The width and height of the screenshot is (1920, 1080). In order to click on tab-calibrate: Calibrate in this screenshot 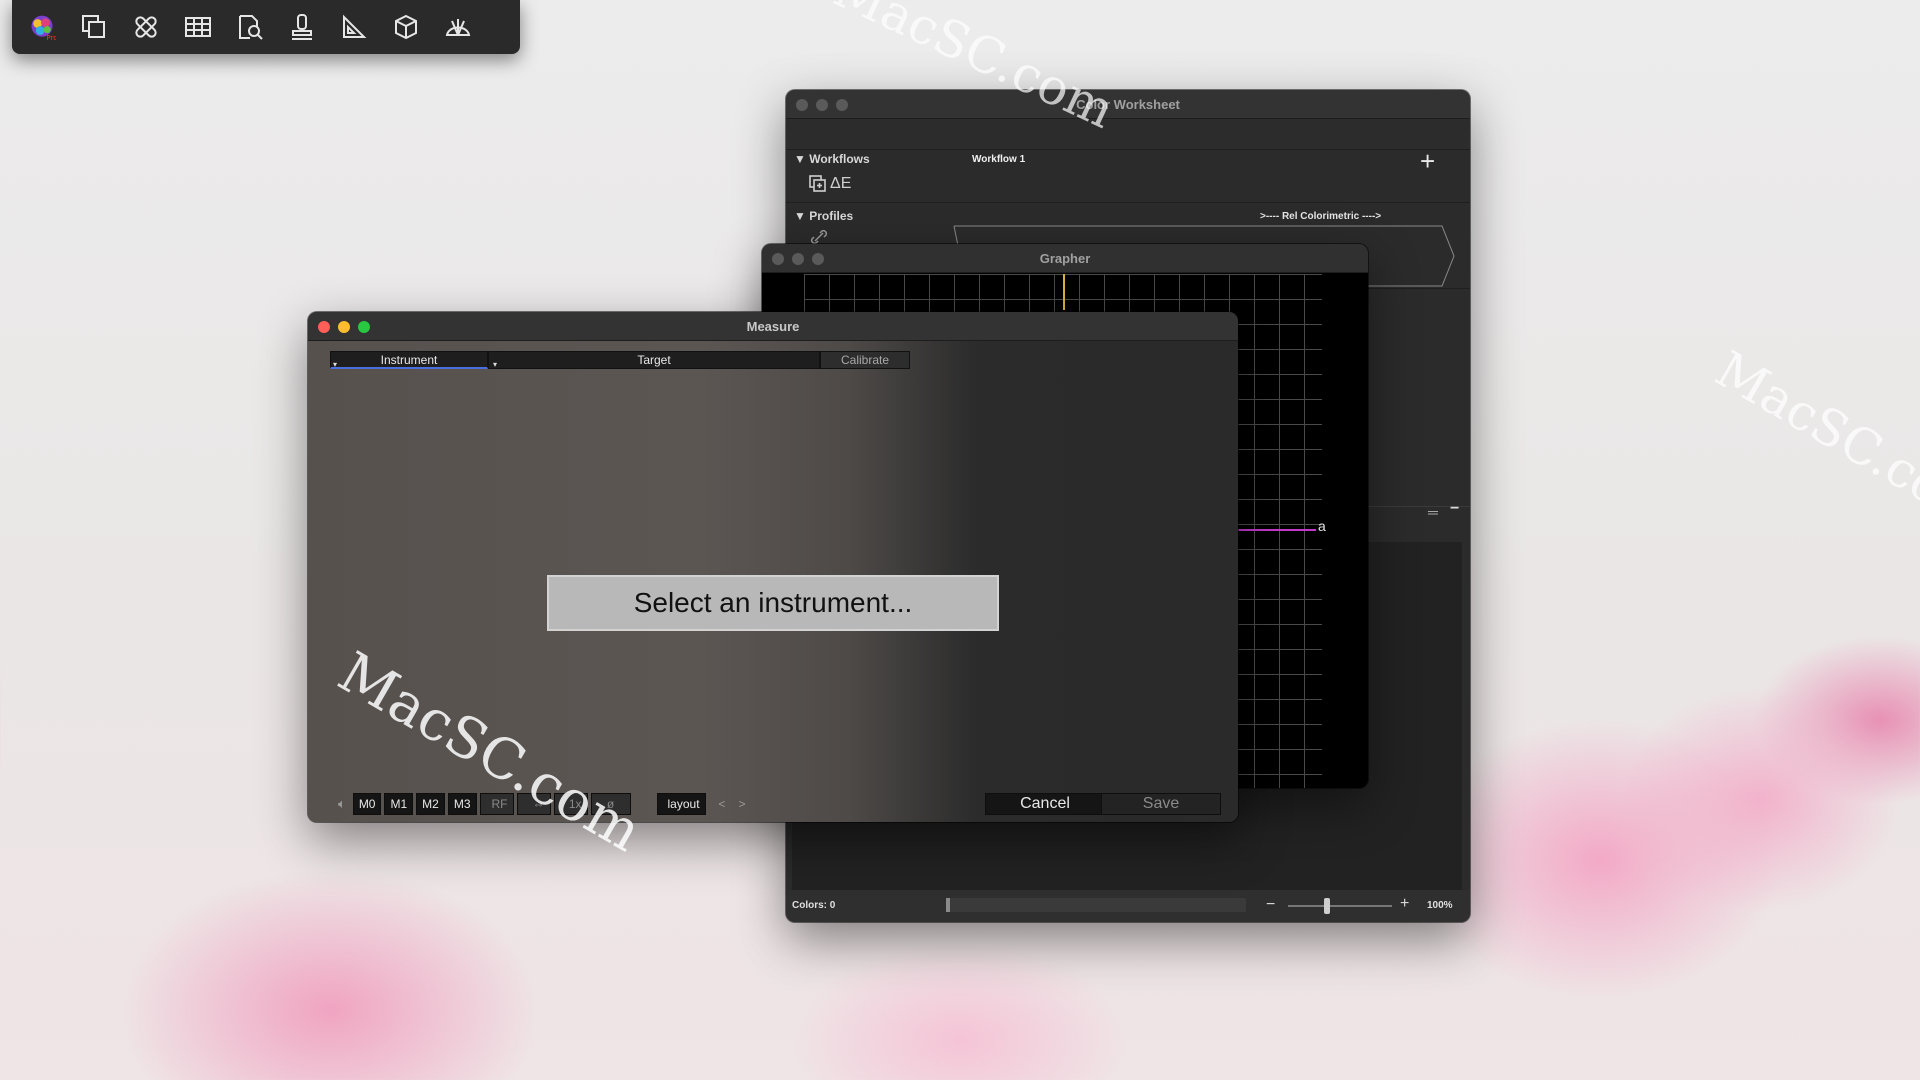, I will do `click(865, 360)`.